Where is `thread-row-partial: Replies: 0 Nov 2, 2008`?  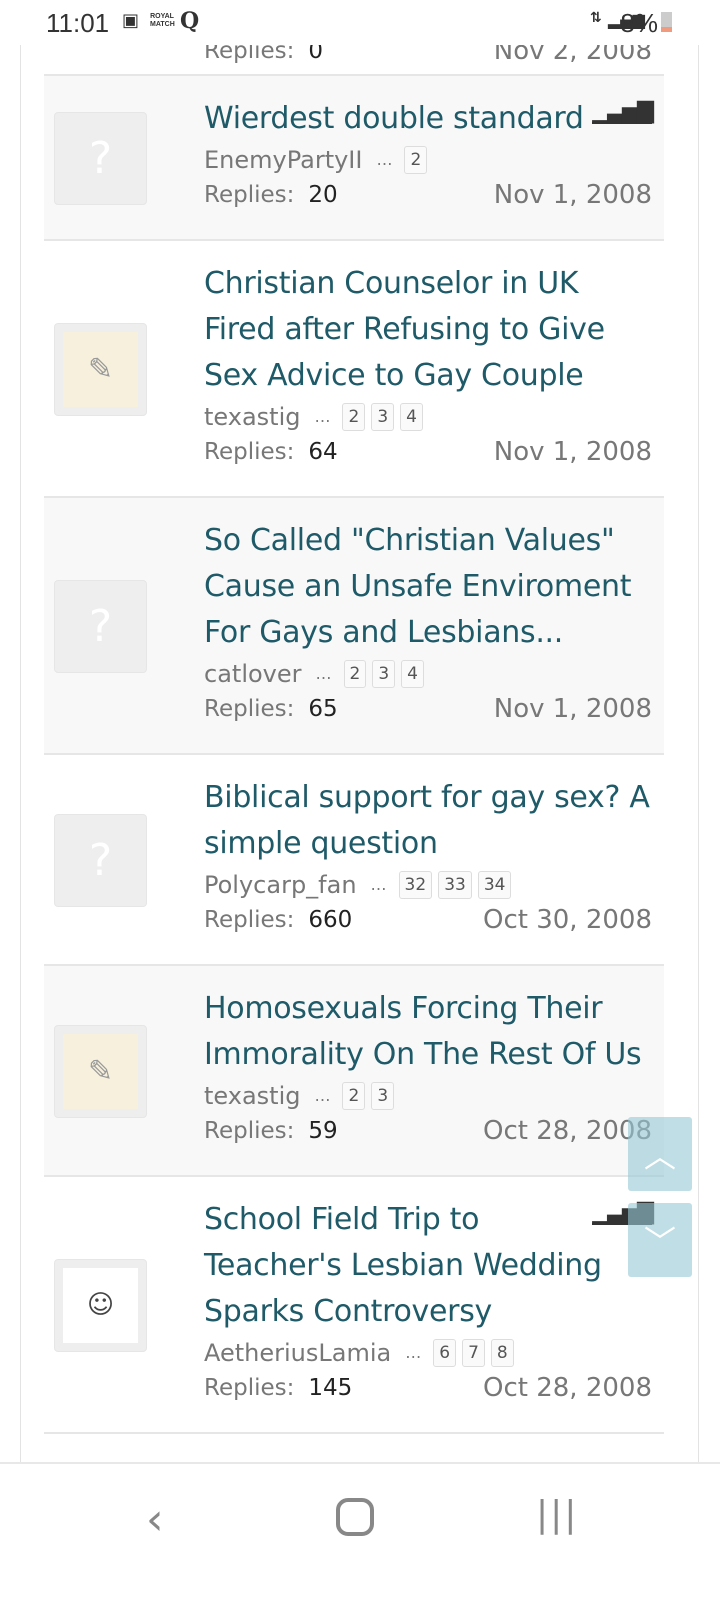 thread-row-partial: Replies: 0 Nov 2, 2008 is located at coordinates (354, 60).